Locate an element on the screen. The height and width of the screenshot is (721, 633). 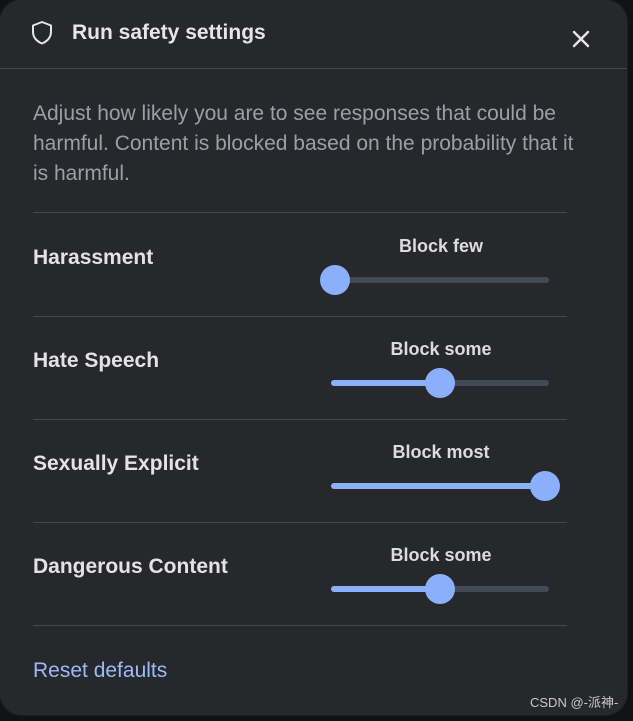
sexually-explicit-slider is located at coordinates (445, 486).